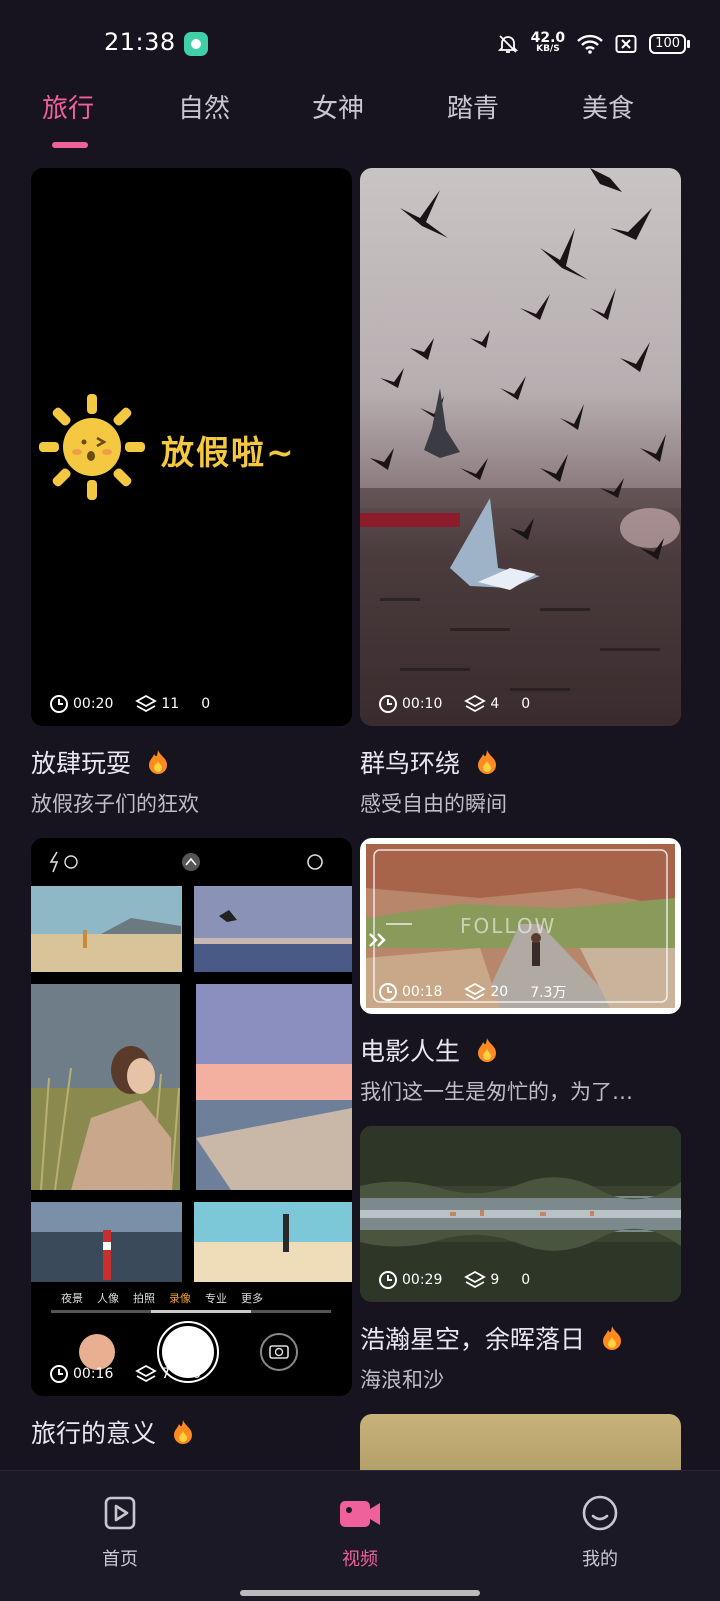  I want to click on duration: 00:10, so click(422, 704).